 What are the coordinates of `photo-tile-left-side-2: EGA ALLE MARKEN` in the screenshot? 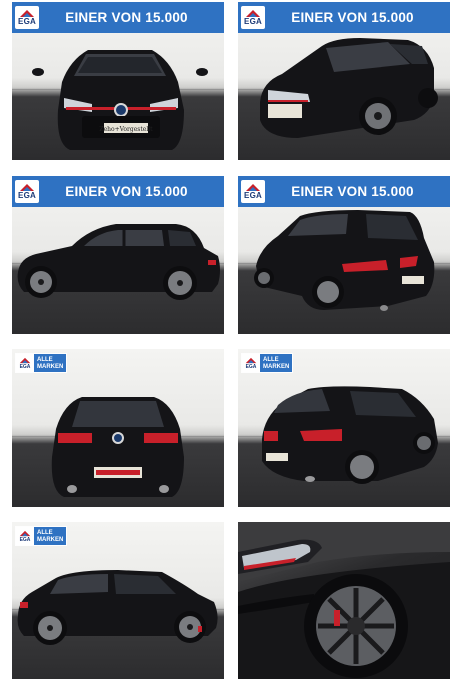 It's located at (118, 600).